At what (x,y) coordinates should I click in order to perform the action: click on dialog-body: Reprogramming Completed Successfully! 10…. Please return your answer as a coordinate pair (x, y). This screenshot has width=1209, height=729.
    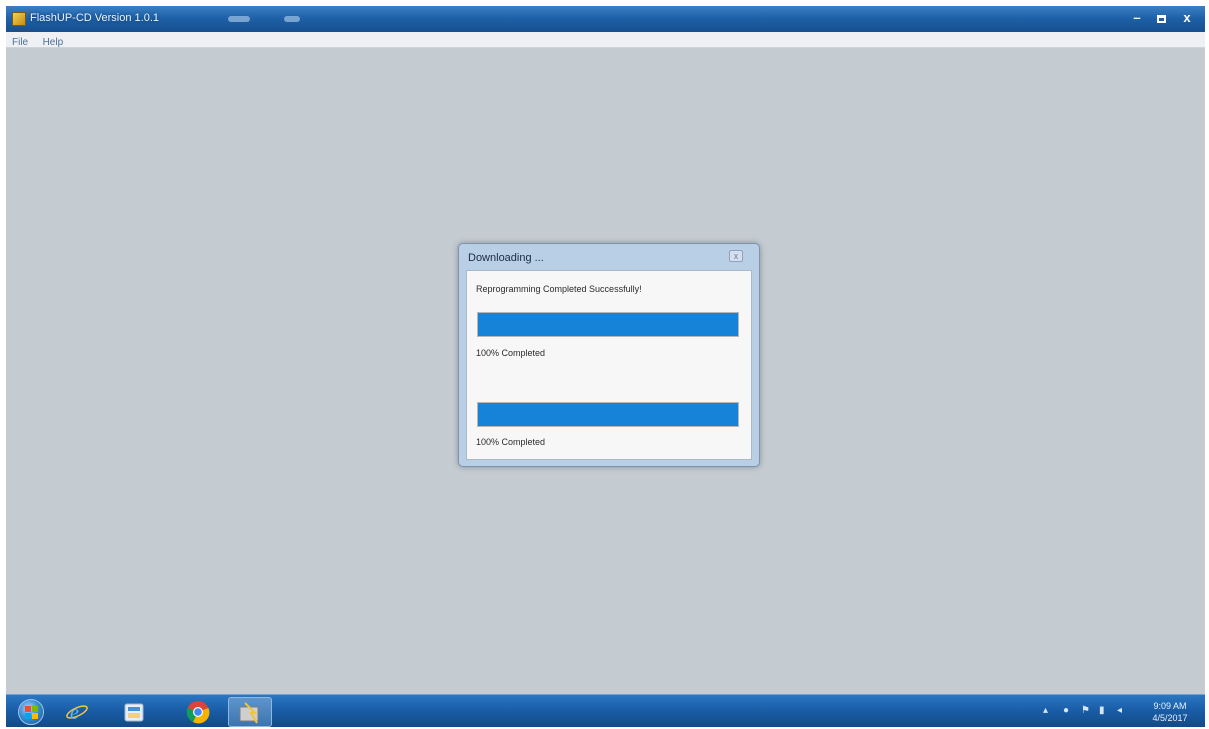
    Looking at the image, I should click on (609, 365).